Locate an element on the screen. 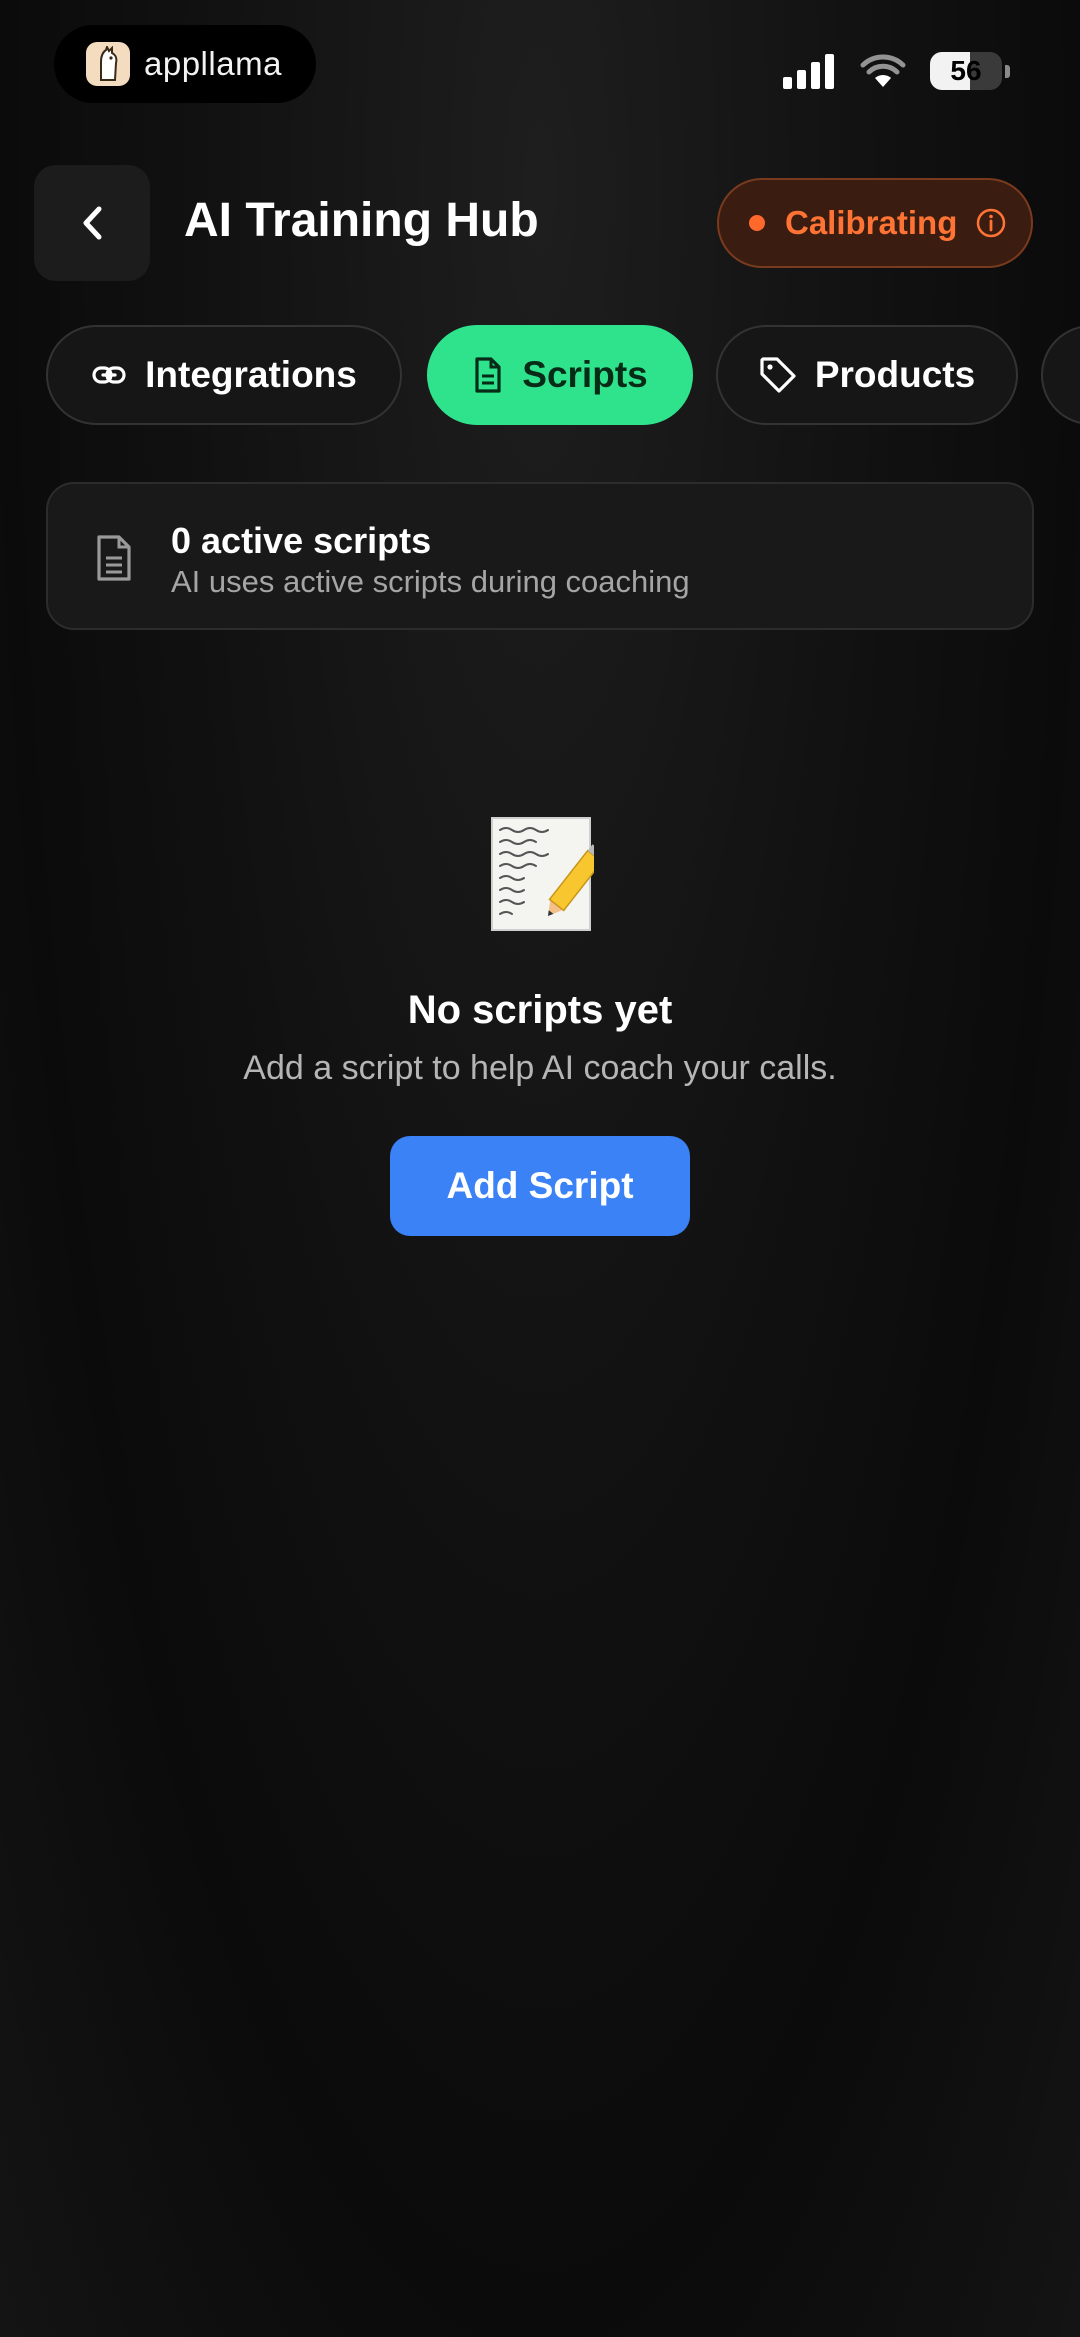  add-script-button: Add Script is located at coordinates (540, 1186).